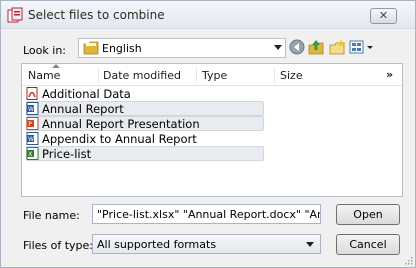 The height and width of the screenshot is (268, 416). What do you see at coordinates (208, 15) in the screenshot?
I see `title-bar: Select files to combine ✕` at bounding box center [208, 15].